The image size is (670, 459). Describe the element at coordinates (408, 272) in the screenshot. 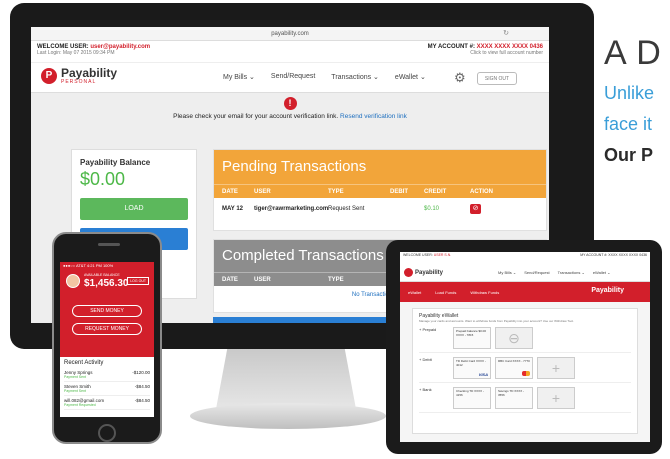

I see `logo-mark-icon` at that location.